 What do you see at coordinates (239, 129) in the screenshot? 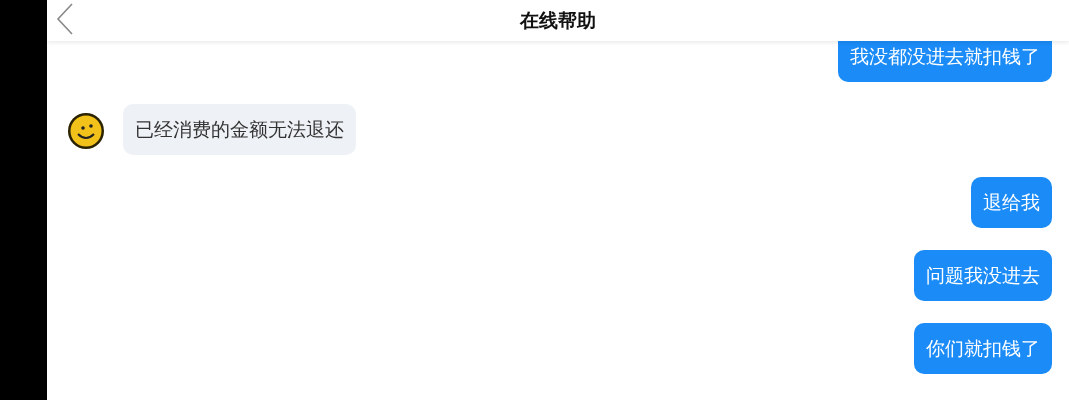
I see `message-bubble: 已经消费的金额无法退还` at bounding box center [239, 129].